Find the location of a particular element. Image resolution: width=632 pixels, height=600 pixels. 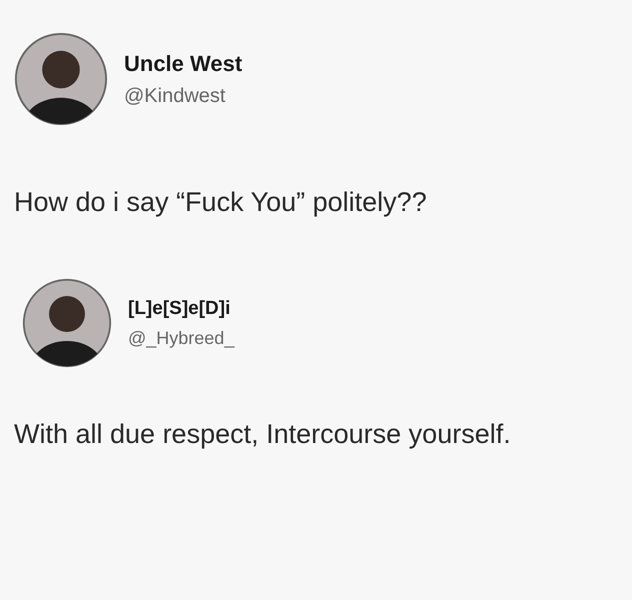

author-name: Uncle West is located at coordinates (183, 63).